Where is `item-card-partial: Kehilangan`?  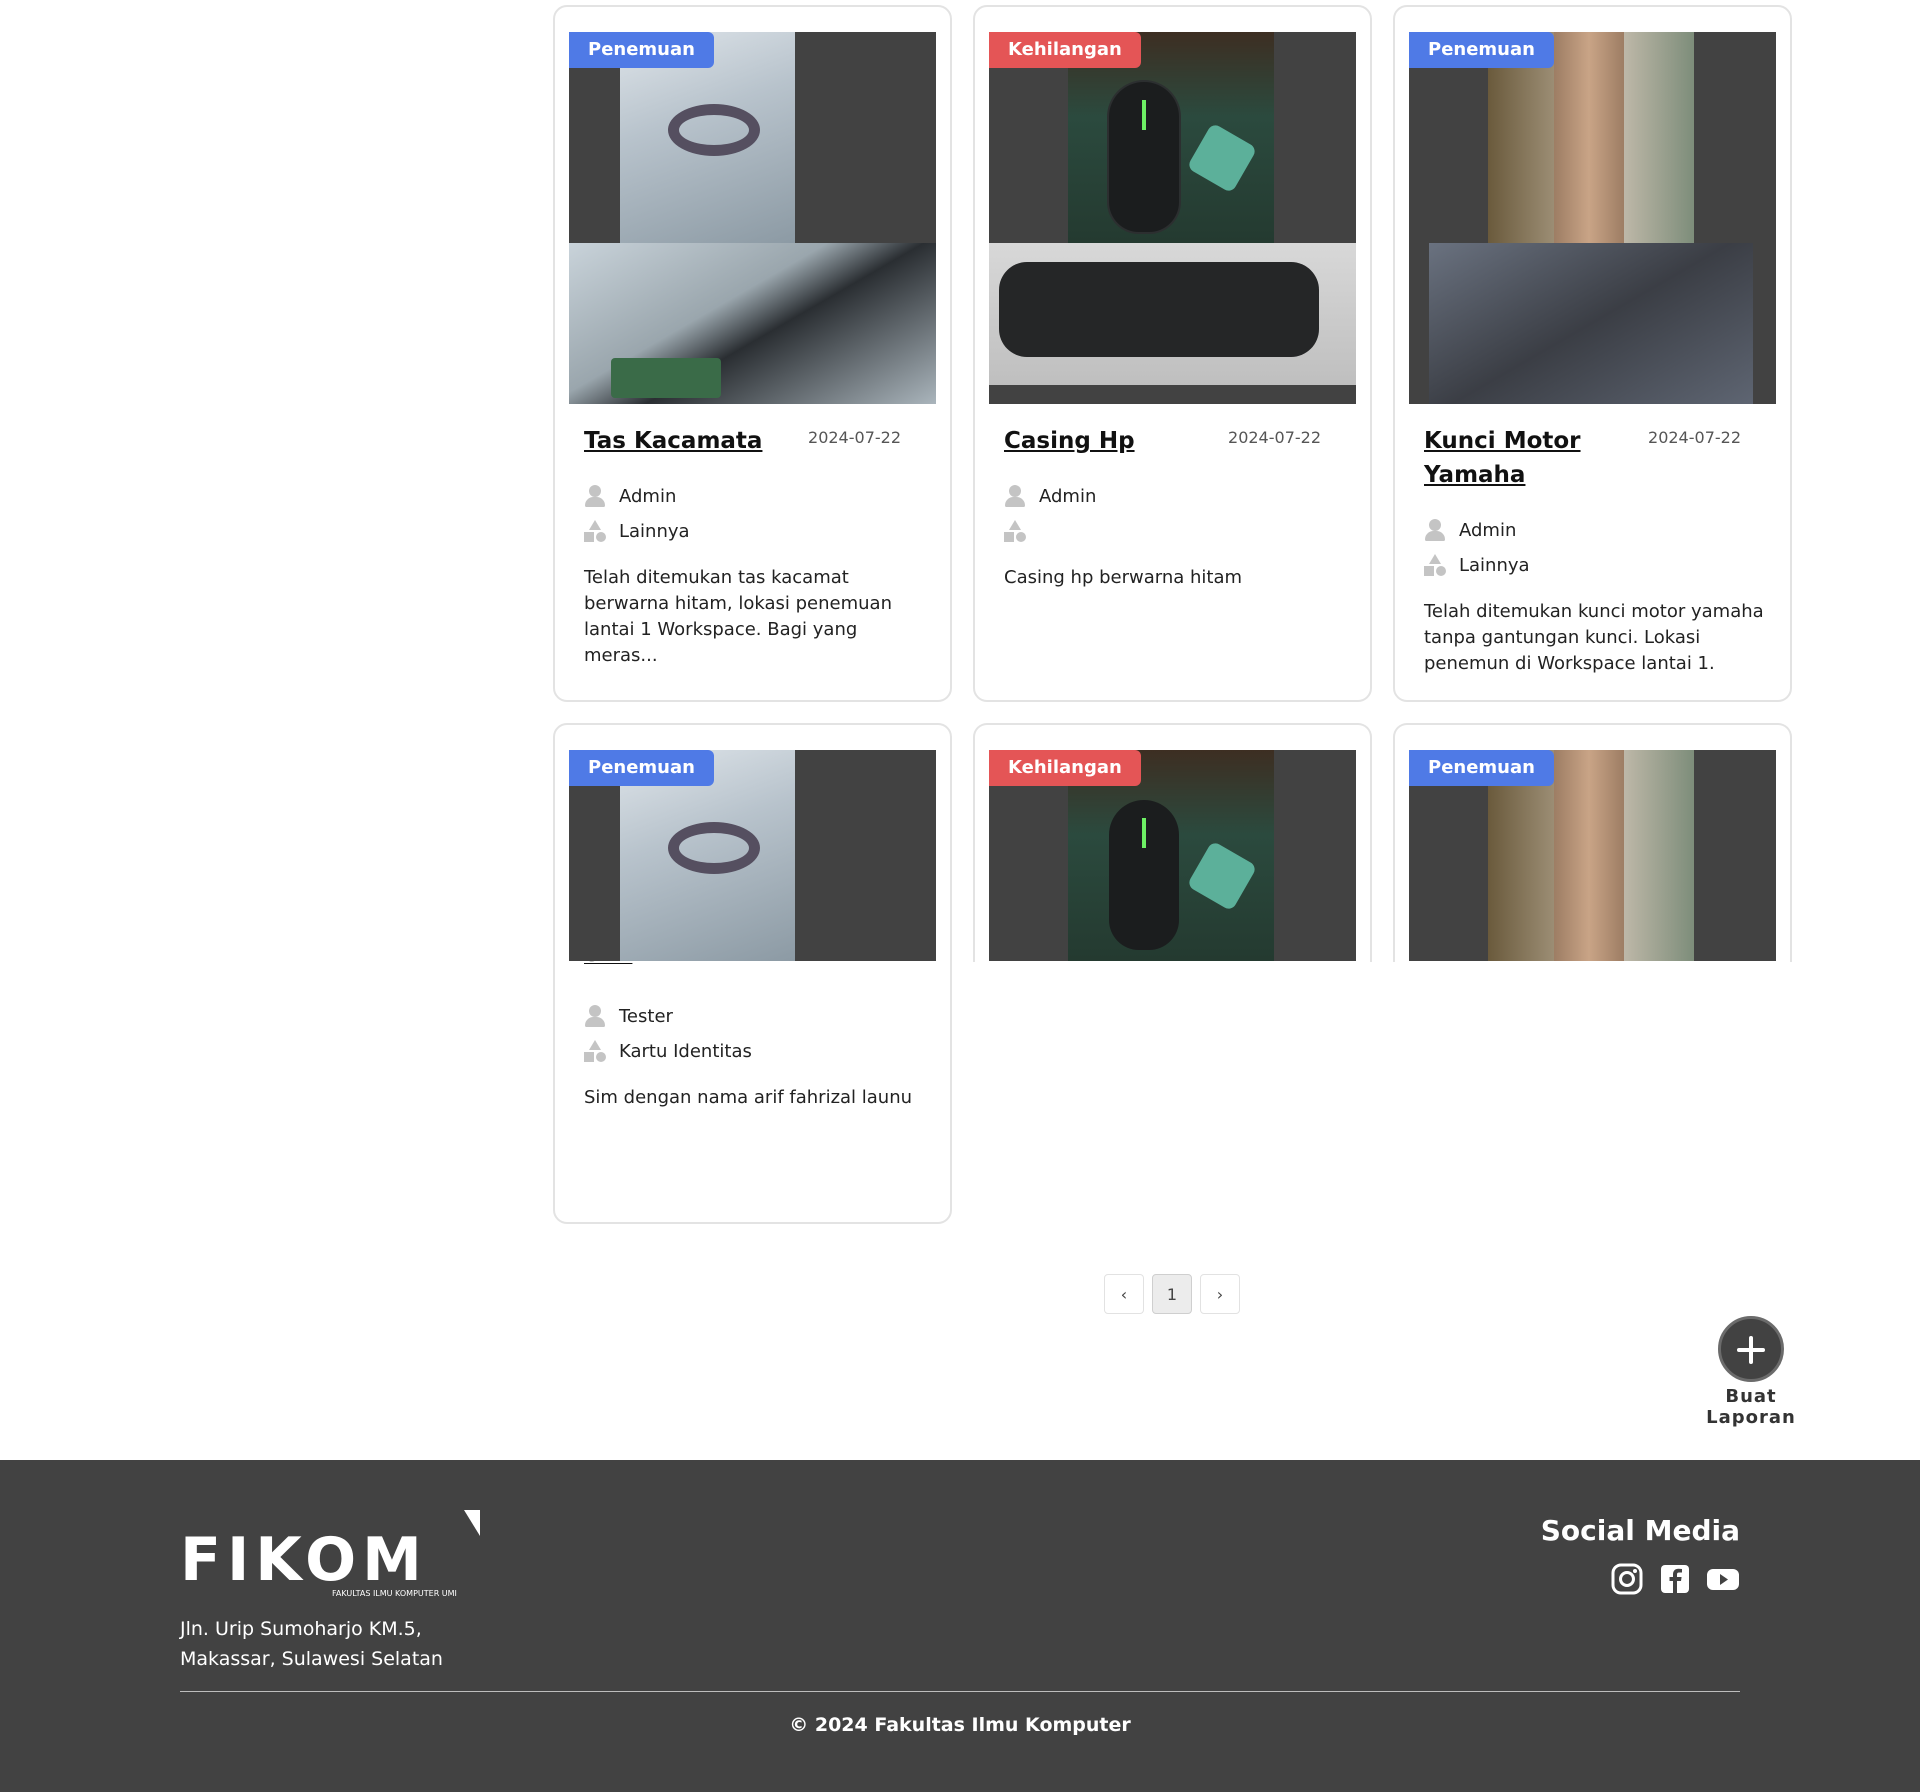
item-card-partial: Kehilangan is located at coordinates (1172, 842).